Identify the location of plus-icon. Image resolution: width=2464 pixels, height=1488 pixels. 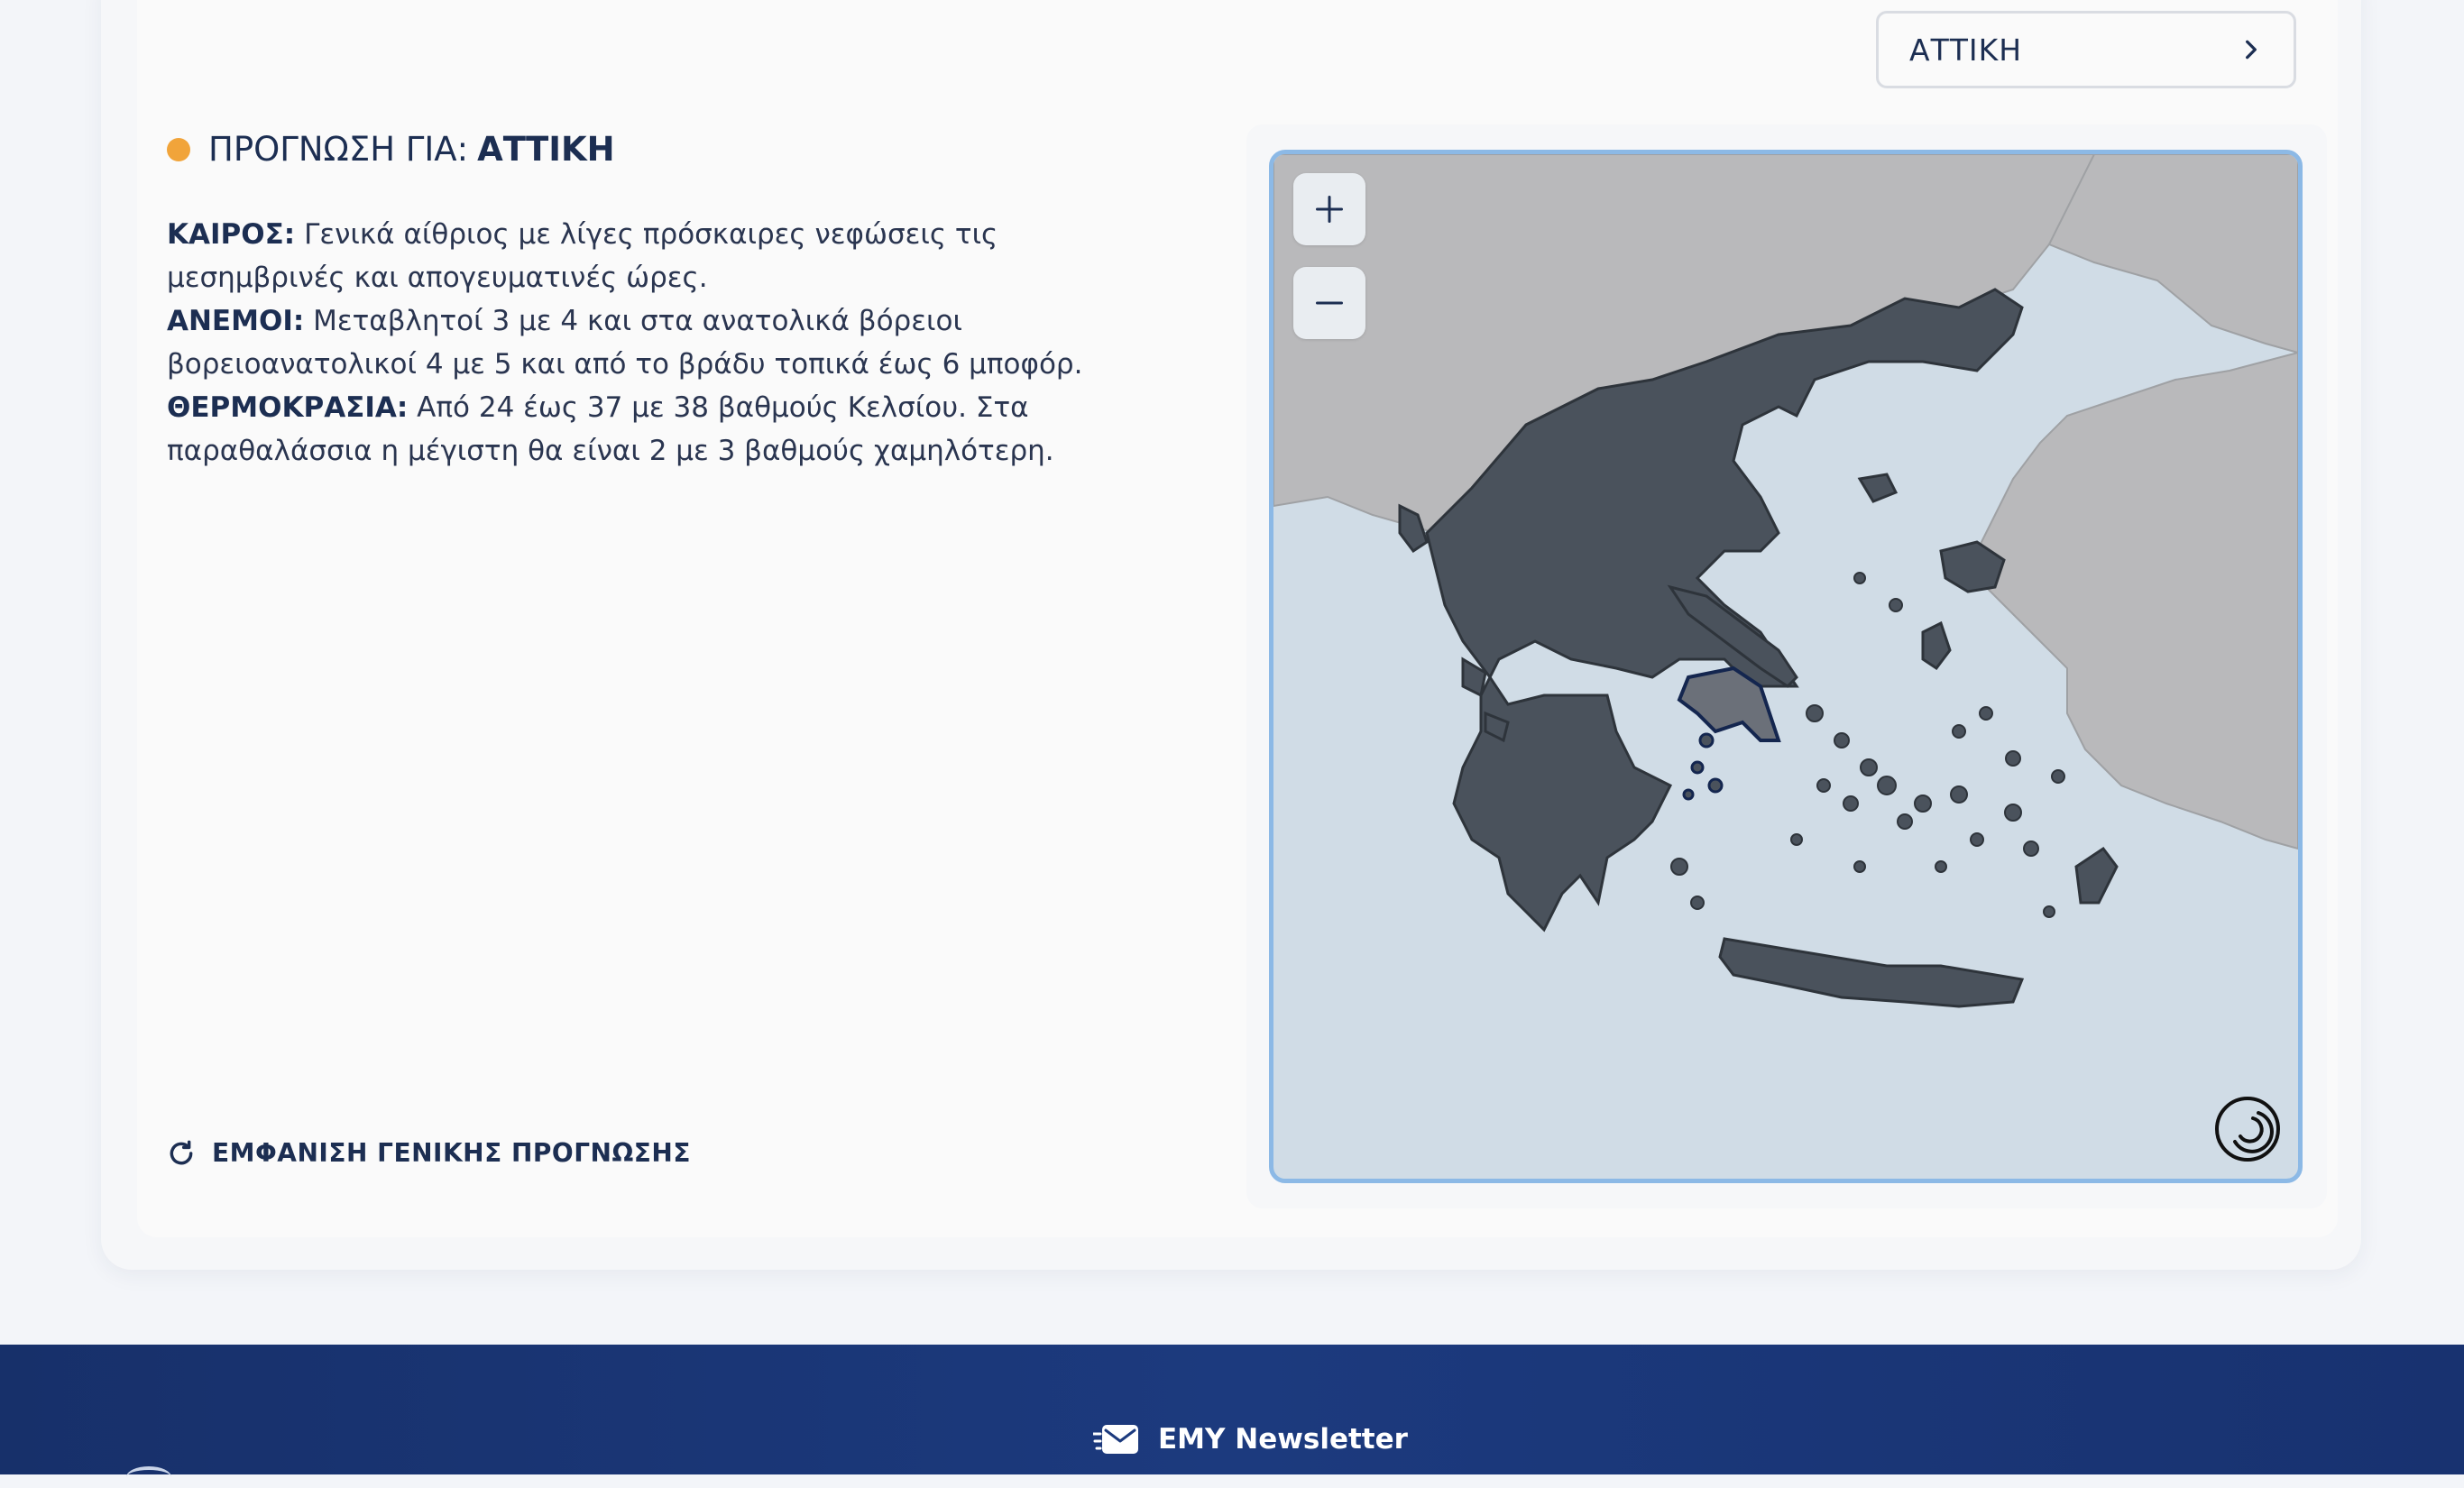
(1329, 209).